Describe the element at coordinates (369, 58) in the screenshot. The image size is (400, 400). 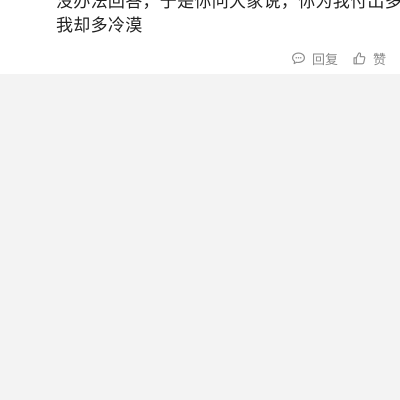
I see `like-button: 赞` at that location.